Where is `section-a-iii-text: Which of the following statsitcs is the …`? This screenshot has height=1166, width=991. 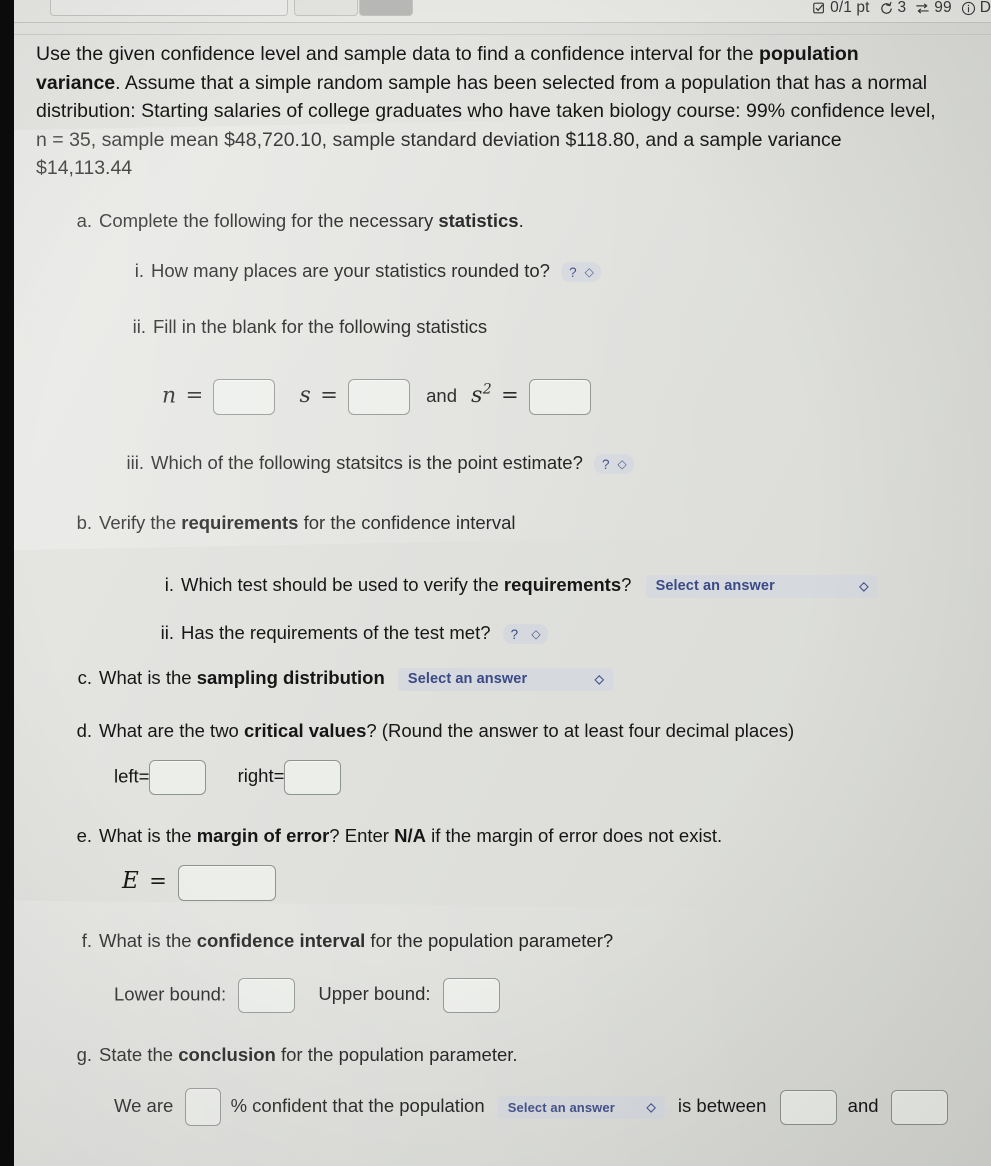 section-a-iii-text: Which of the following statsitcs is the … is located at coordinates (367, 462).